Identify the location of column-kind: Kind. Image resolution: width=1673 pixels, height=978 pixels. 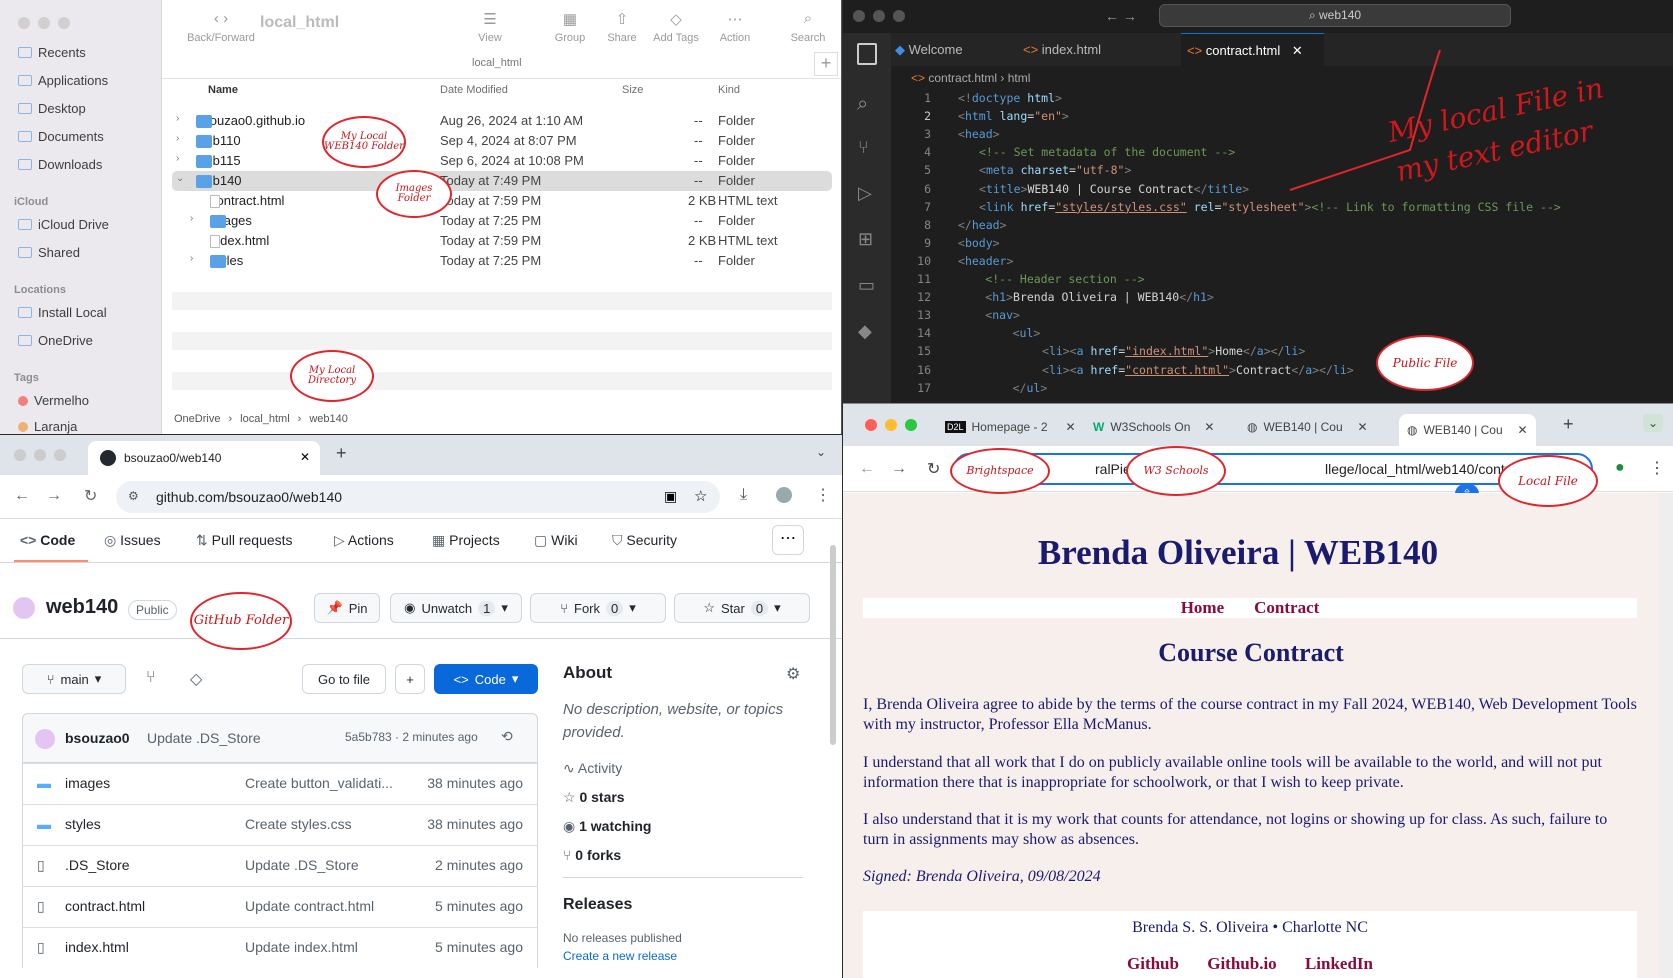
(729, 90).